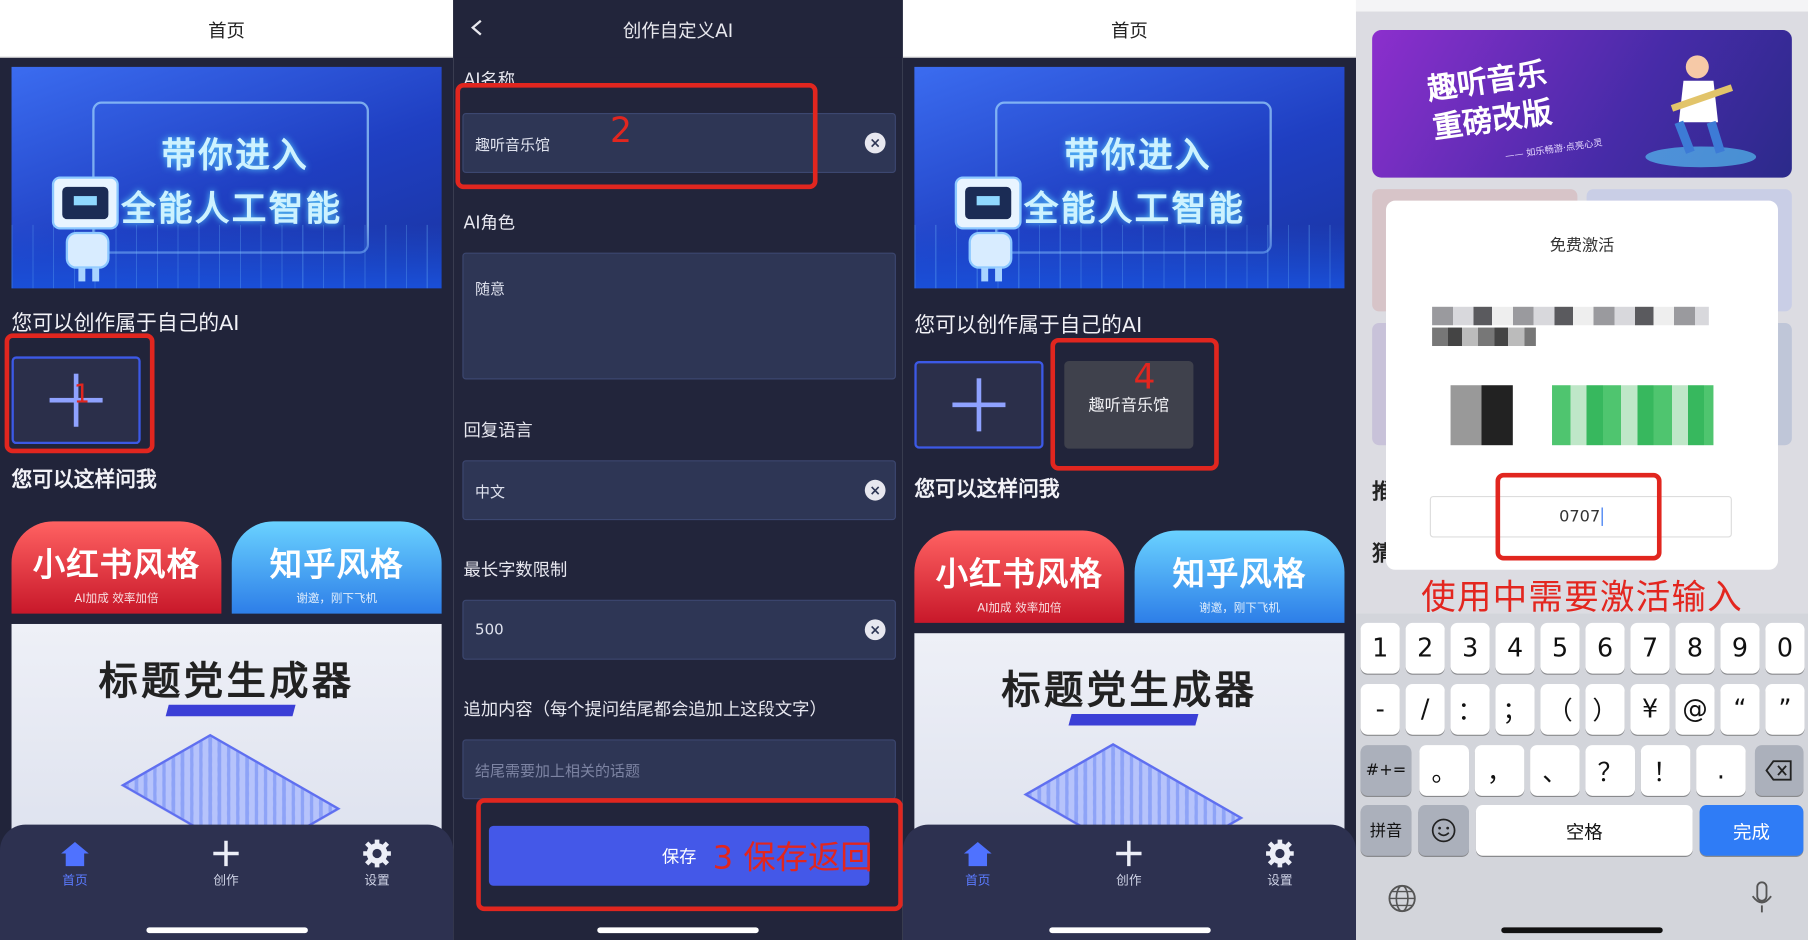 The image size is (1808, 940). I want to click on promo-title: 趣听音乐 重磅改版, so click(1490, 101).